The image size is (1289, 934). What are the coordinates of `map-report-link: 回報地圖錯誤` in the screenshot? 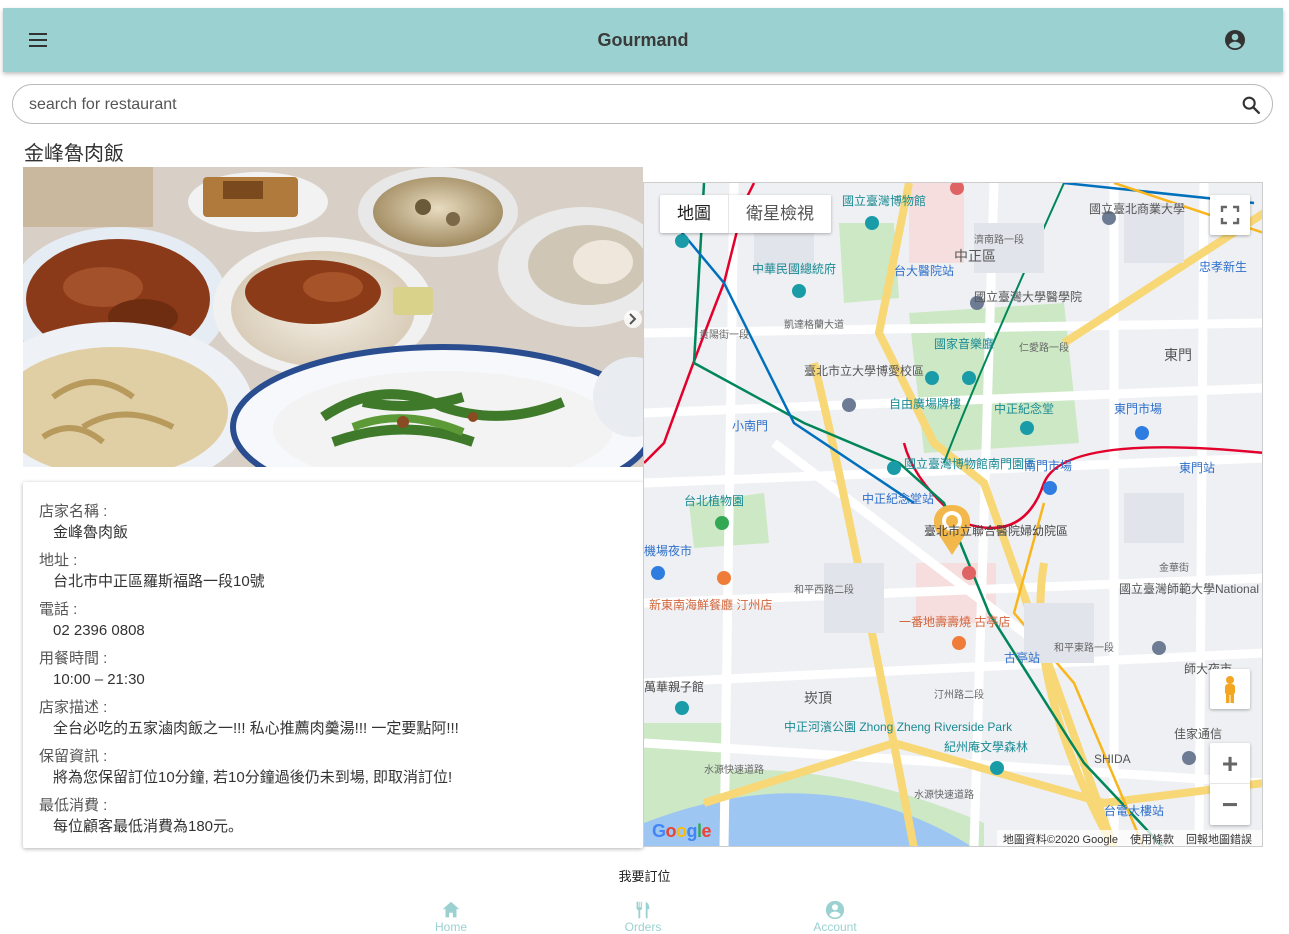 It's located at (1219, 838).